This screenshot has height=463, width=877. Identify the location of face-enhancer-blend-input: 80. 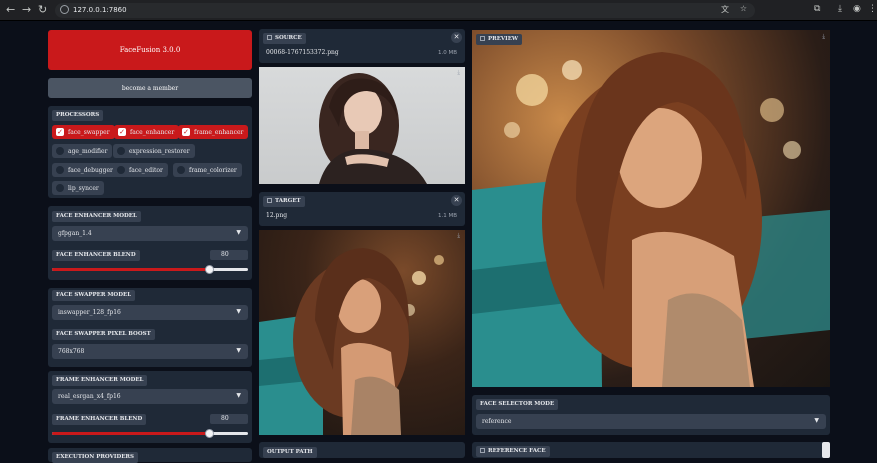
(229, 255).